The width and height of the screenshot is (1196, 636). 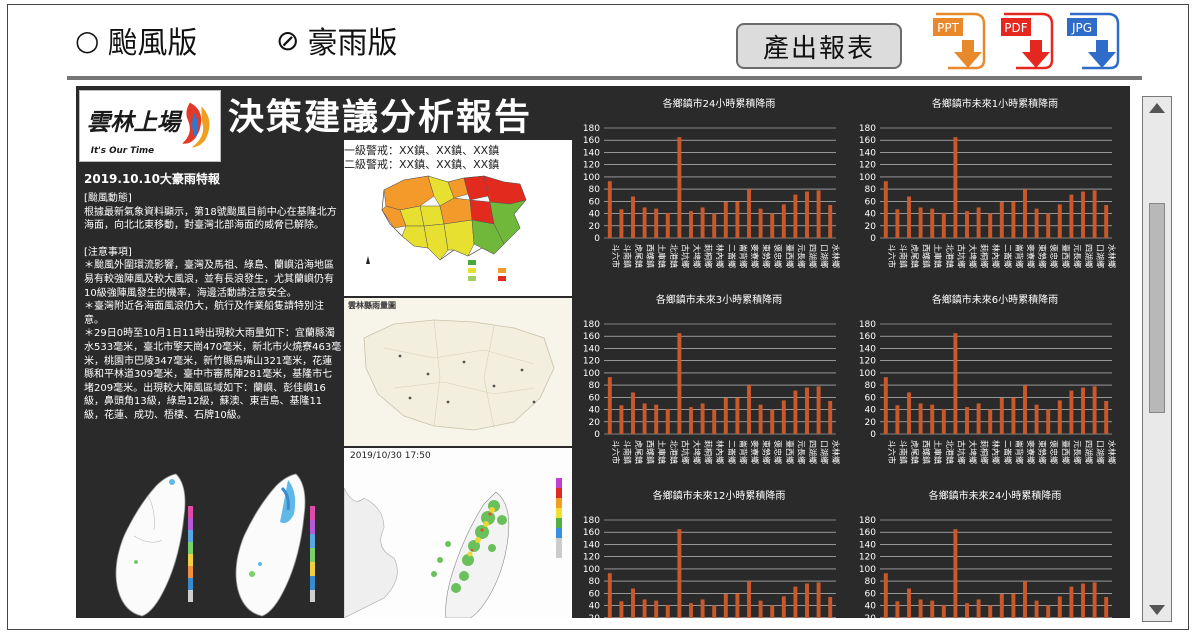 I want to click on warning-level-2: 二級警戒：XX鎮、XX鎮、XX鎮, so click(x=422, y=164).